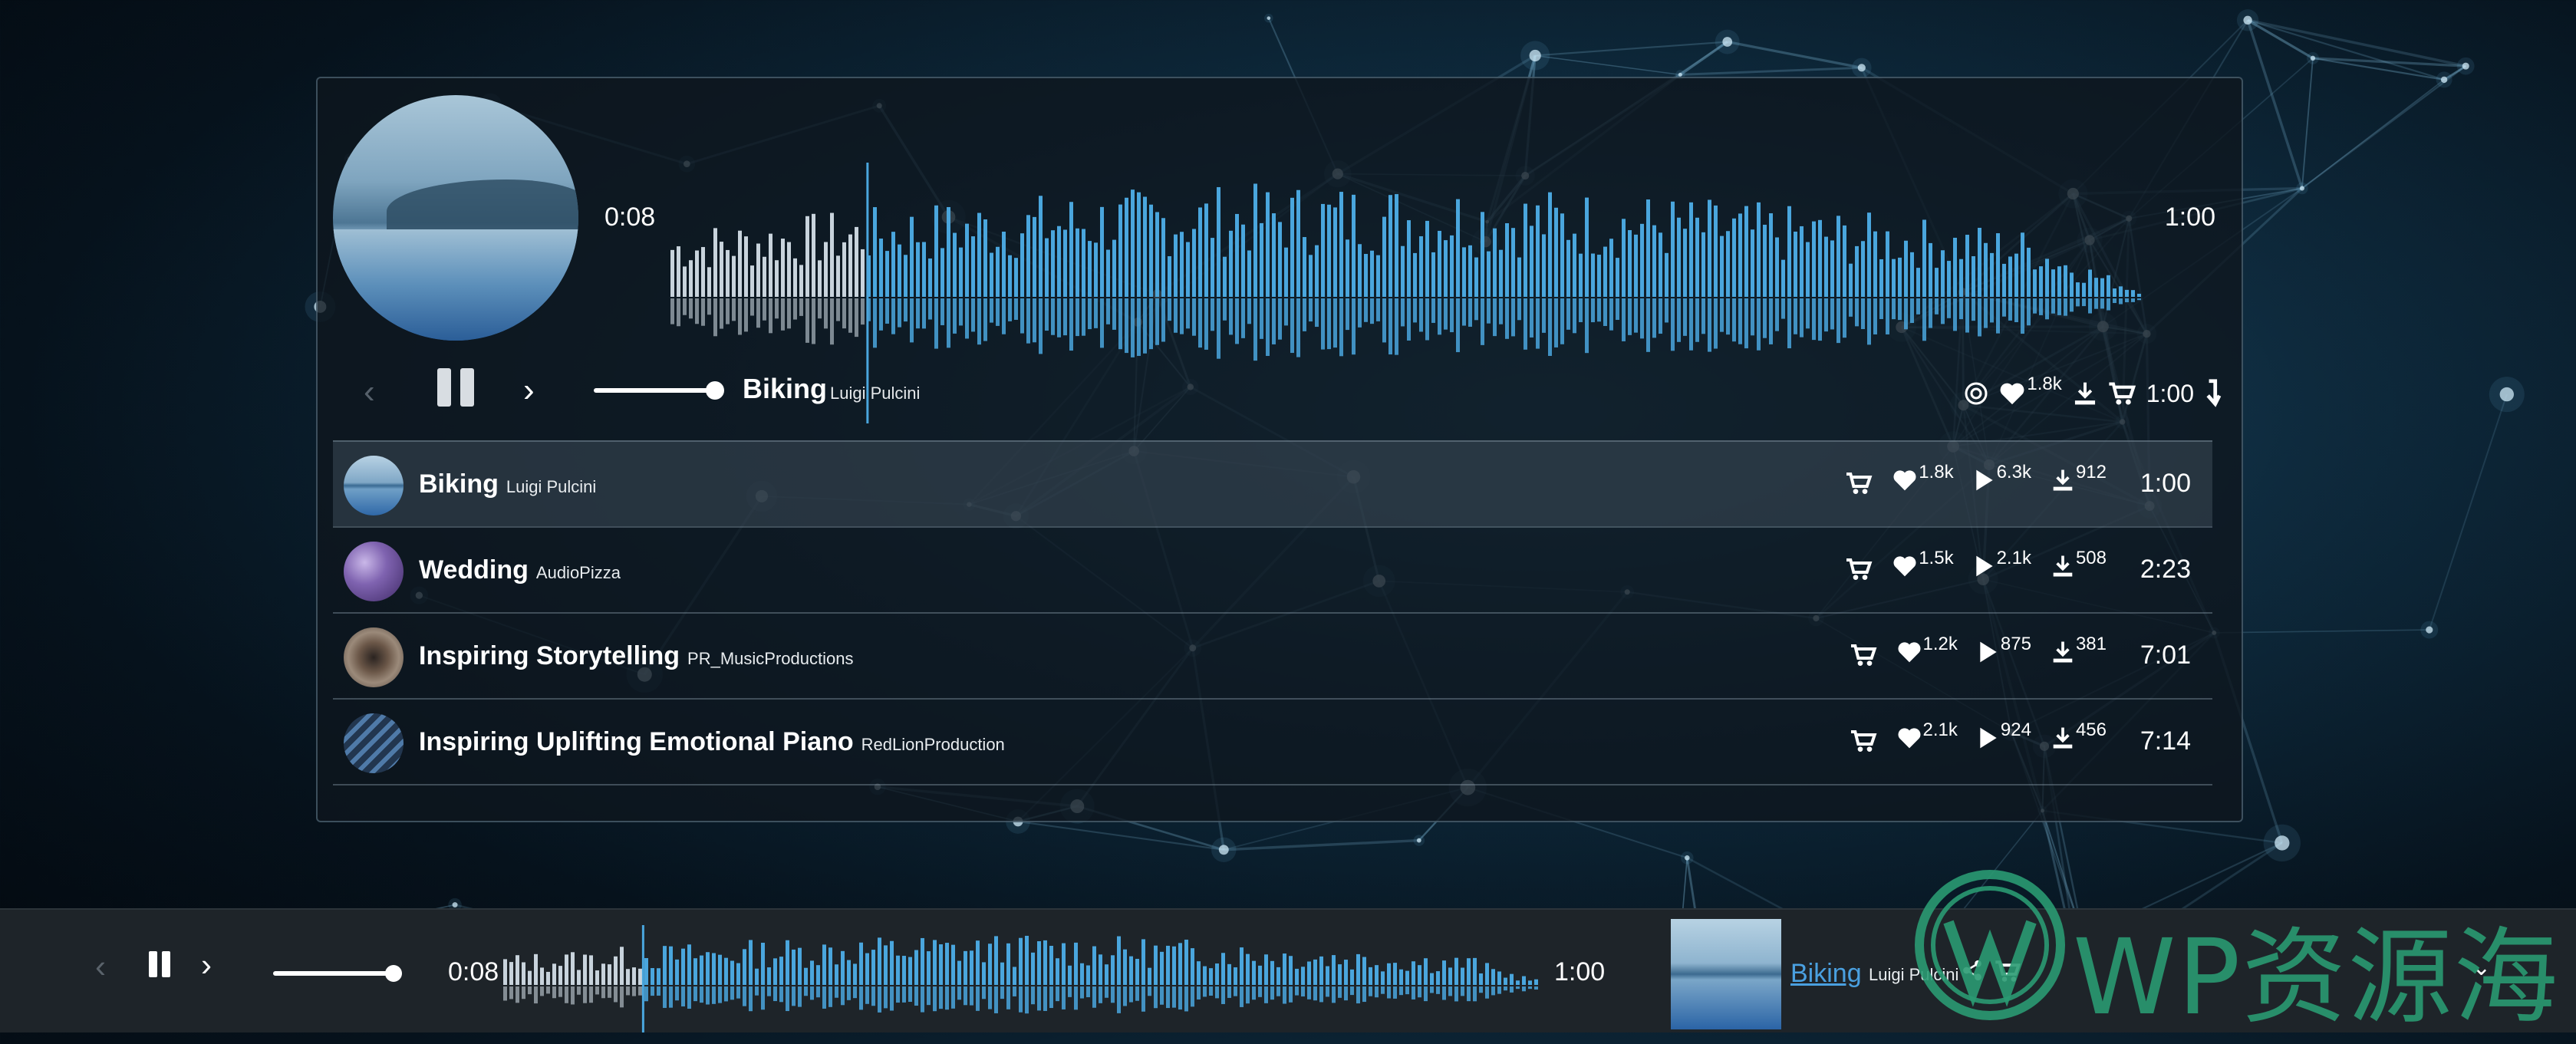  Describe the element at coordinates (100, 967) in the screenshot. I see `bar-previous-button: ‹` at that location.